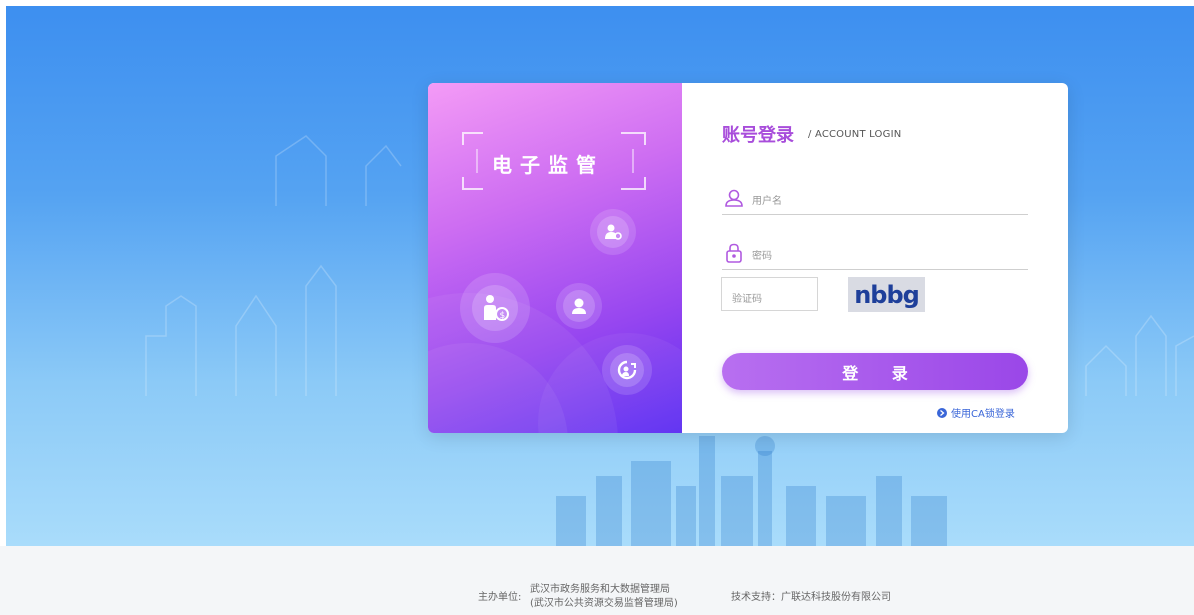 The image size is (1194, 615). What do you see at coordinates (600, 589) in the screenshot?
I see `footer-host-line1: 武汉市政务服务和大数据管理局` at bounding box center [600, 589].